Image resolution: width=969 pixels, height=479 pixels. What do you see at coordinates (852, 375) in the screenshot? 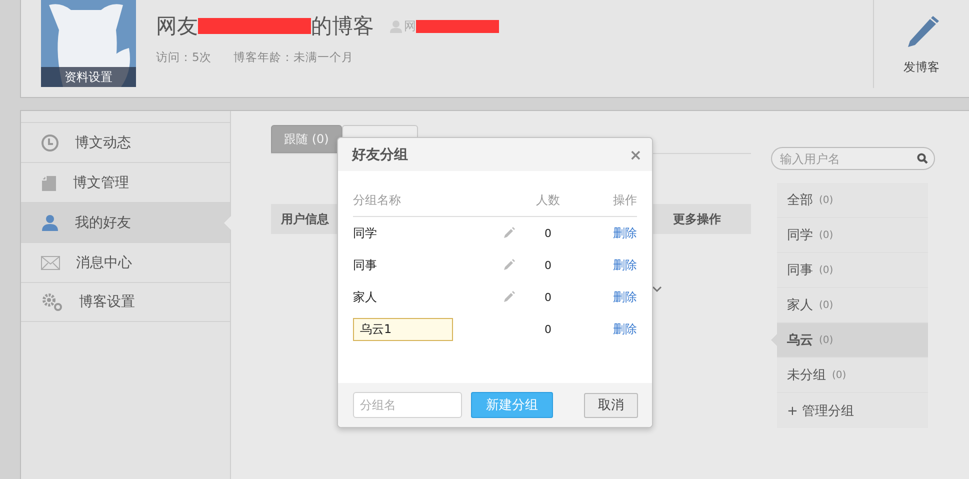
I see `group-item: 未分组 (0)` at bounding box center [852, 375].